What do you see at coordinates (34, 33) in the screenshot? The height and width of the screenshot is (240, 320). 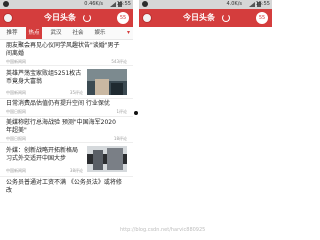 I see `tab-hot: 热点` at bounding box center [34, 33].